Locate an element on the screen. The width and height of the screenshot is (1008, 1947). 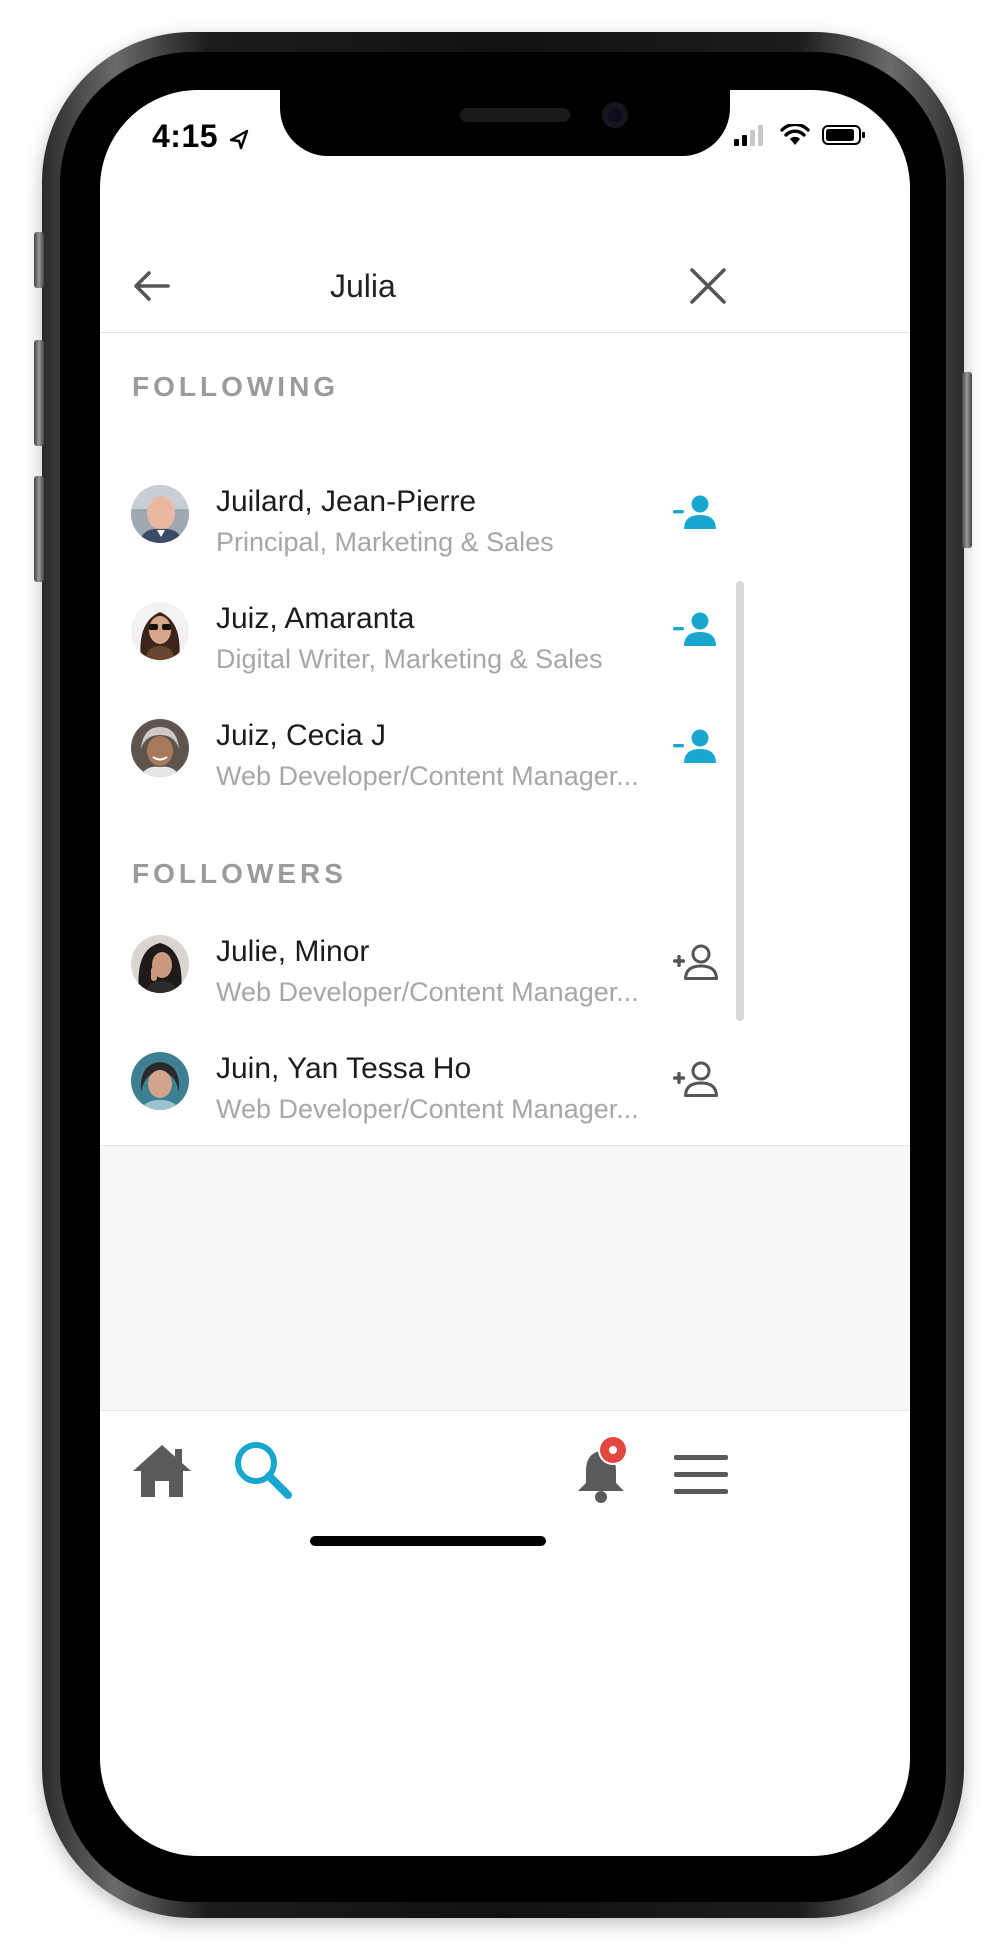
person-name: Juilard, Jean-Pierre is located at coordinates (346, 501).